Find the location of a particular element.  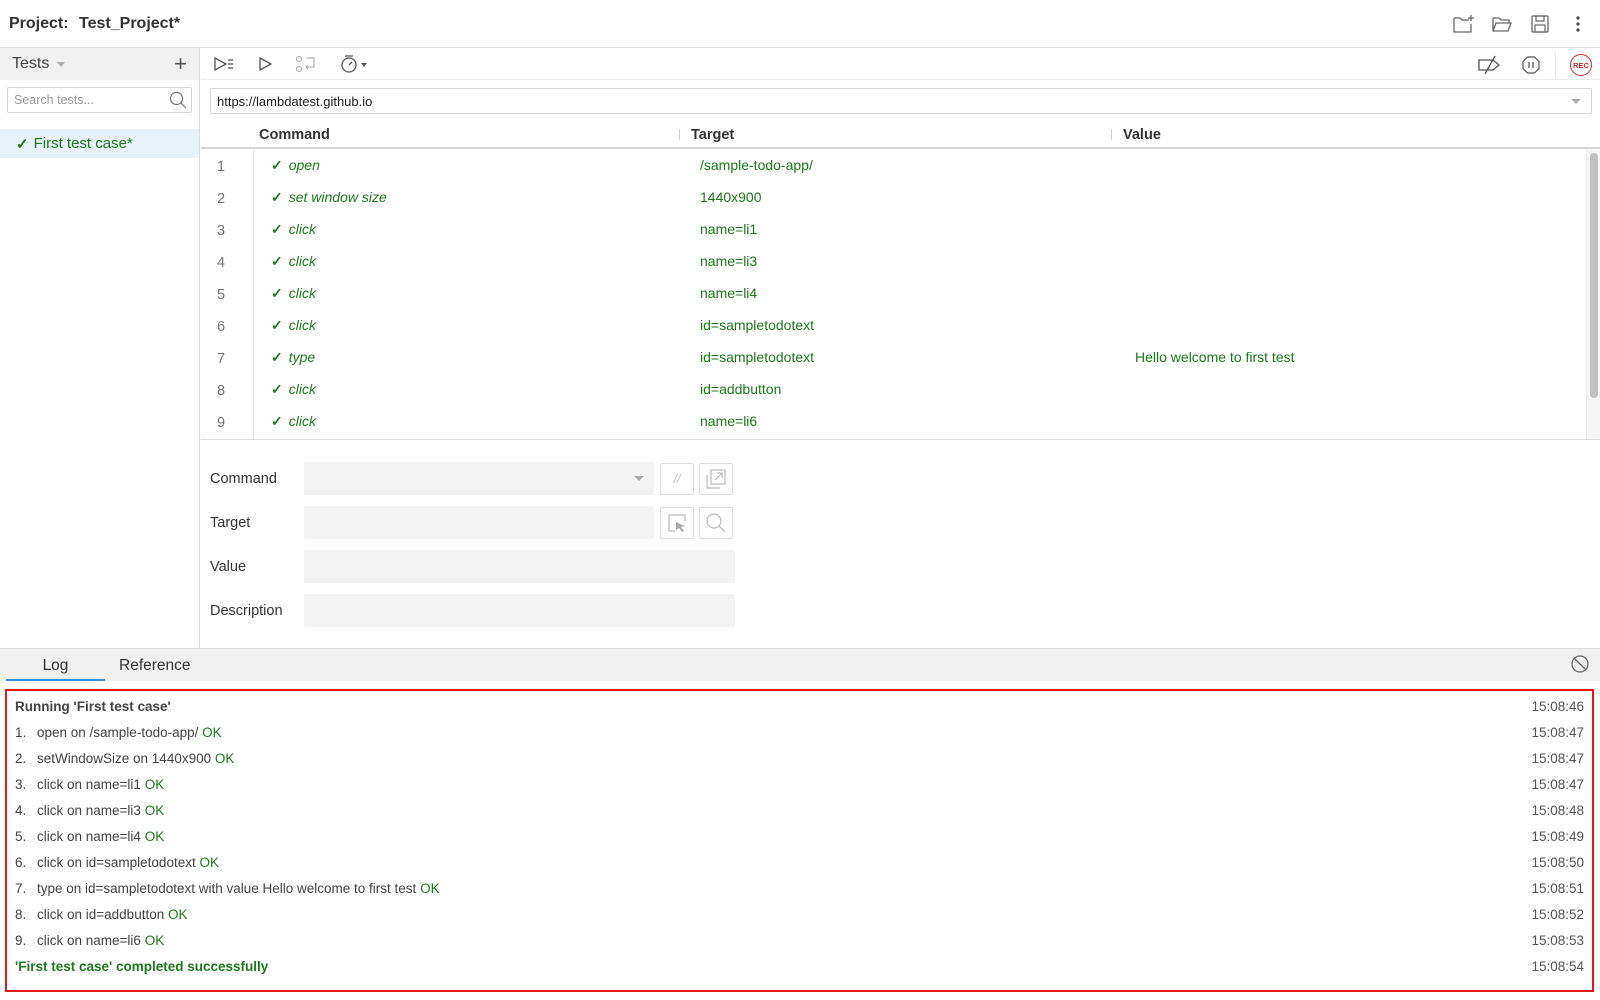

log-entry: 5. click on name=li4 OK 15:08:49 is located at coordinates (799, 839).